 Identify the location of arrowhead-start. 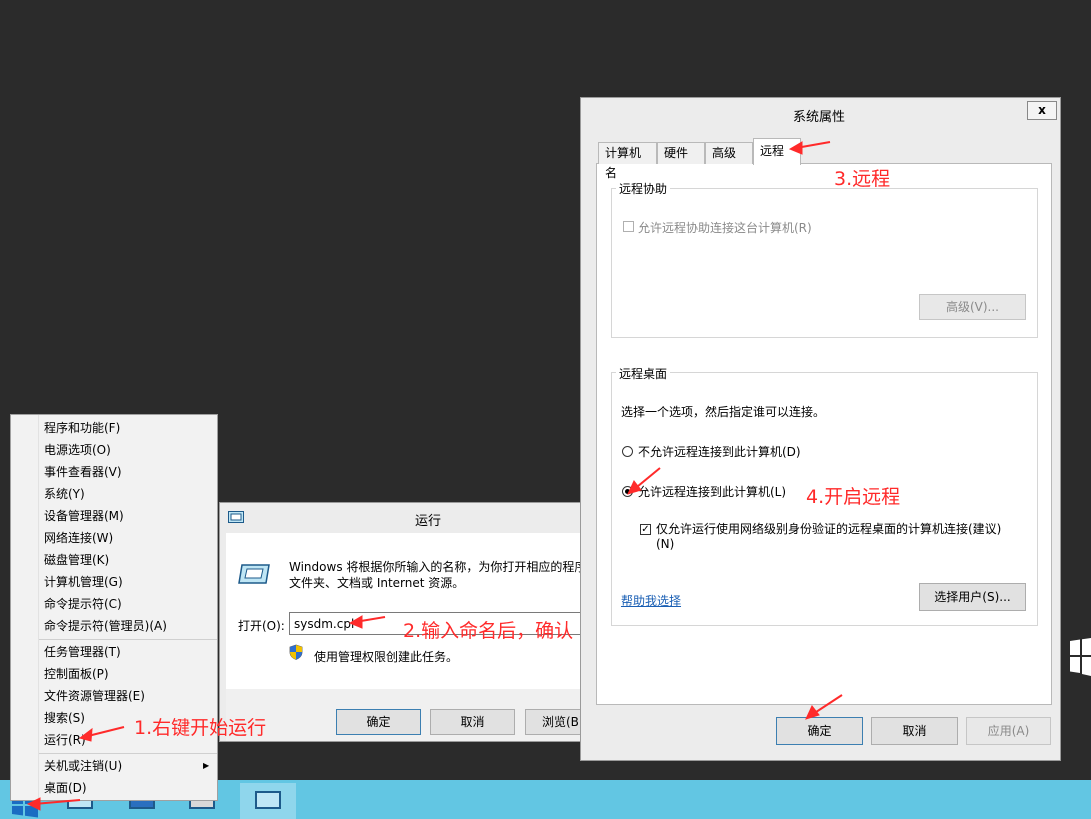
(33, 804).